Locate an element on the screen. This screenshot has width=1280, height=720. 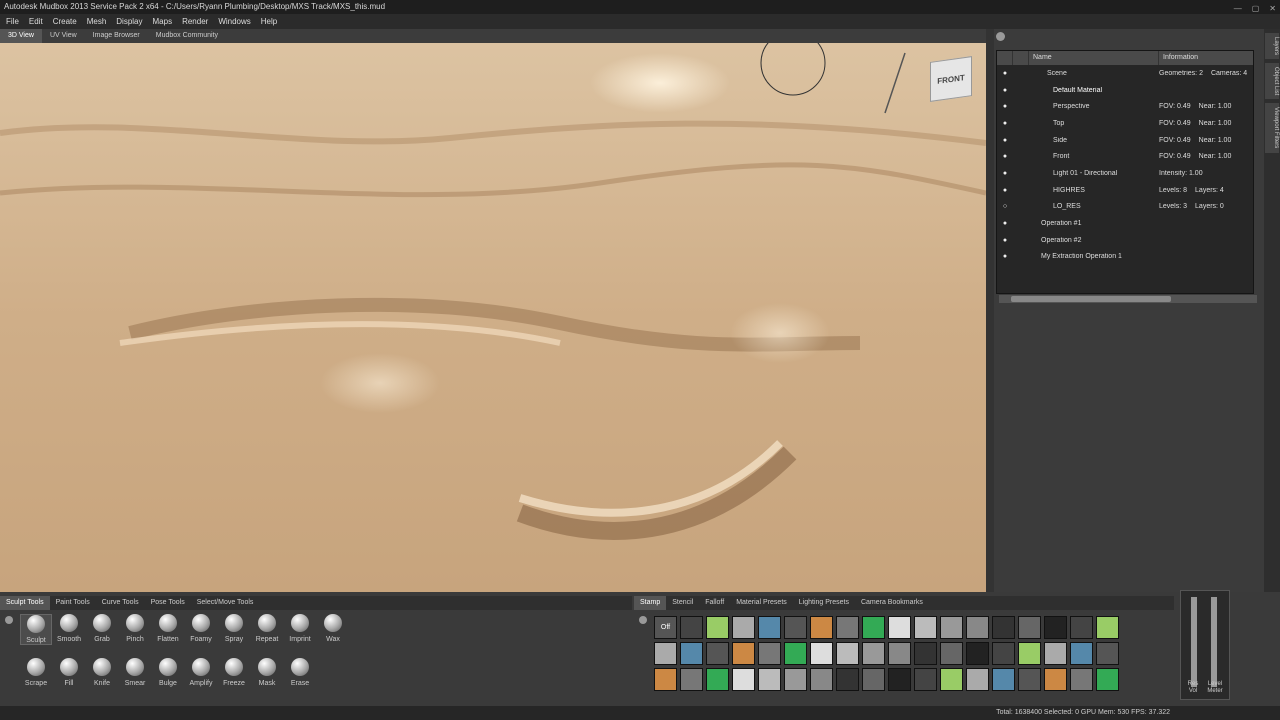
tool-foamy: Foamy is located at coordinates (201, 628).